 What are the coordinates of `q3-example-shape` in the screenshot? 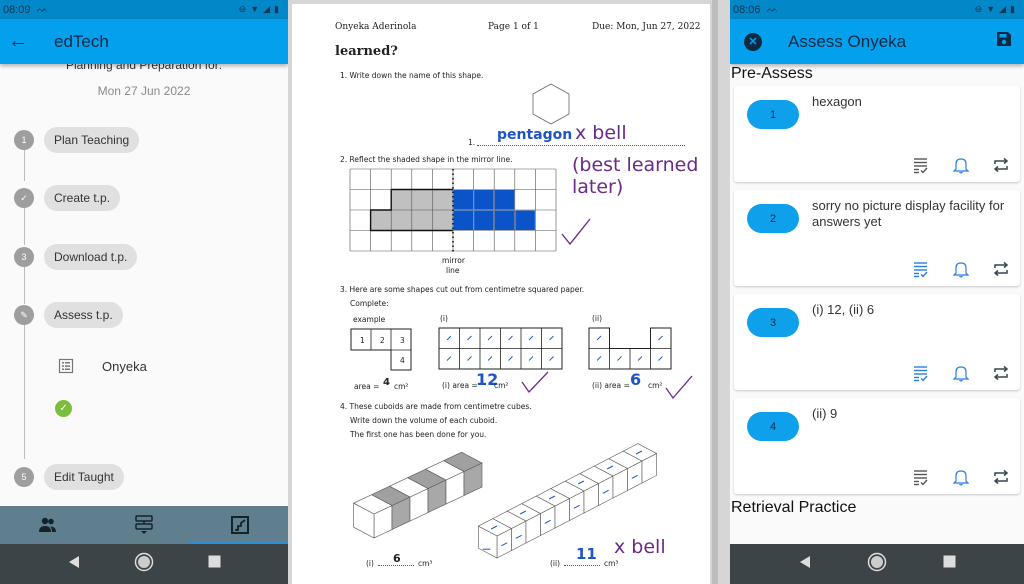 It's located at (381, 349).